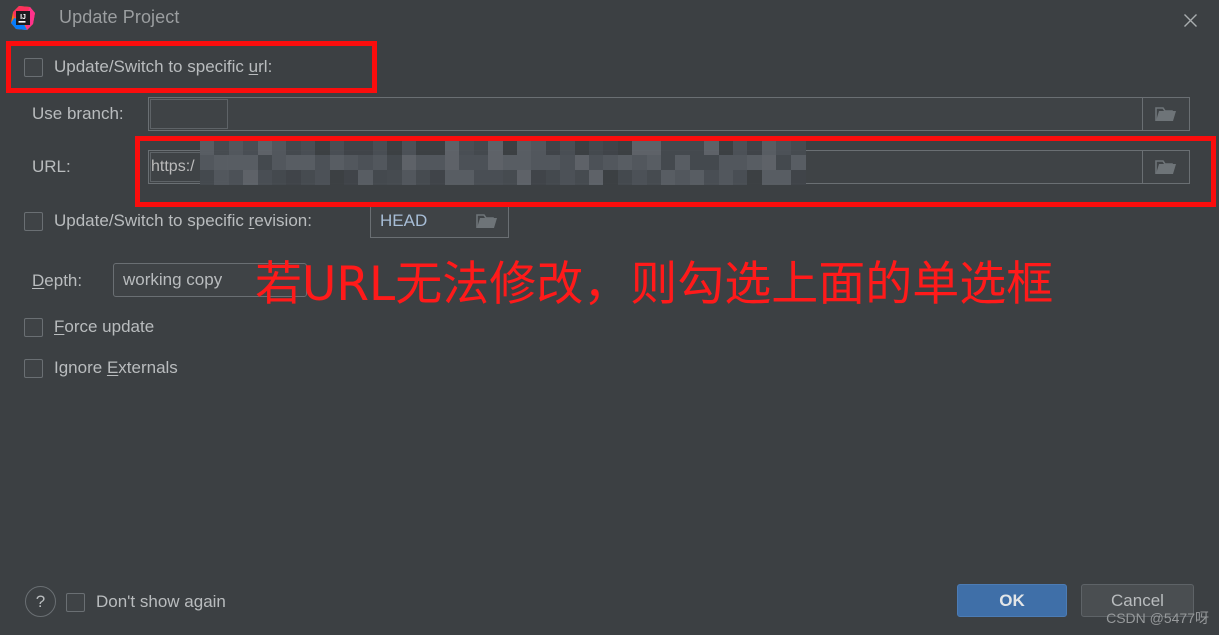 This screenshot has height=635, width=1219. What do you see at coordinates (1137, 600) in the screenshot?
I see `cancel-button: Cancel` at bounding box center [1137, 600].